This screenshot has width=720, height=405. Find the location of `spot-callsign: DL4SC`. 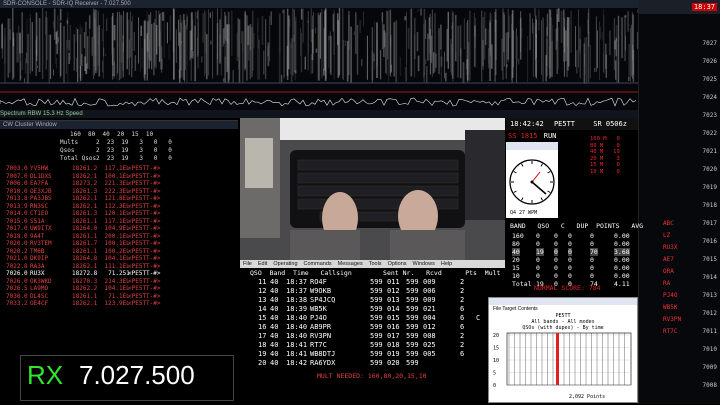

spot-callsign: DL4SC is located at coordinates (39, 296).